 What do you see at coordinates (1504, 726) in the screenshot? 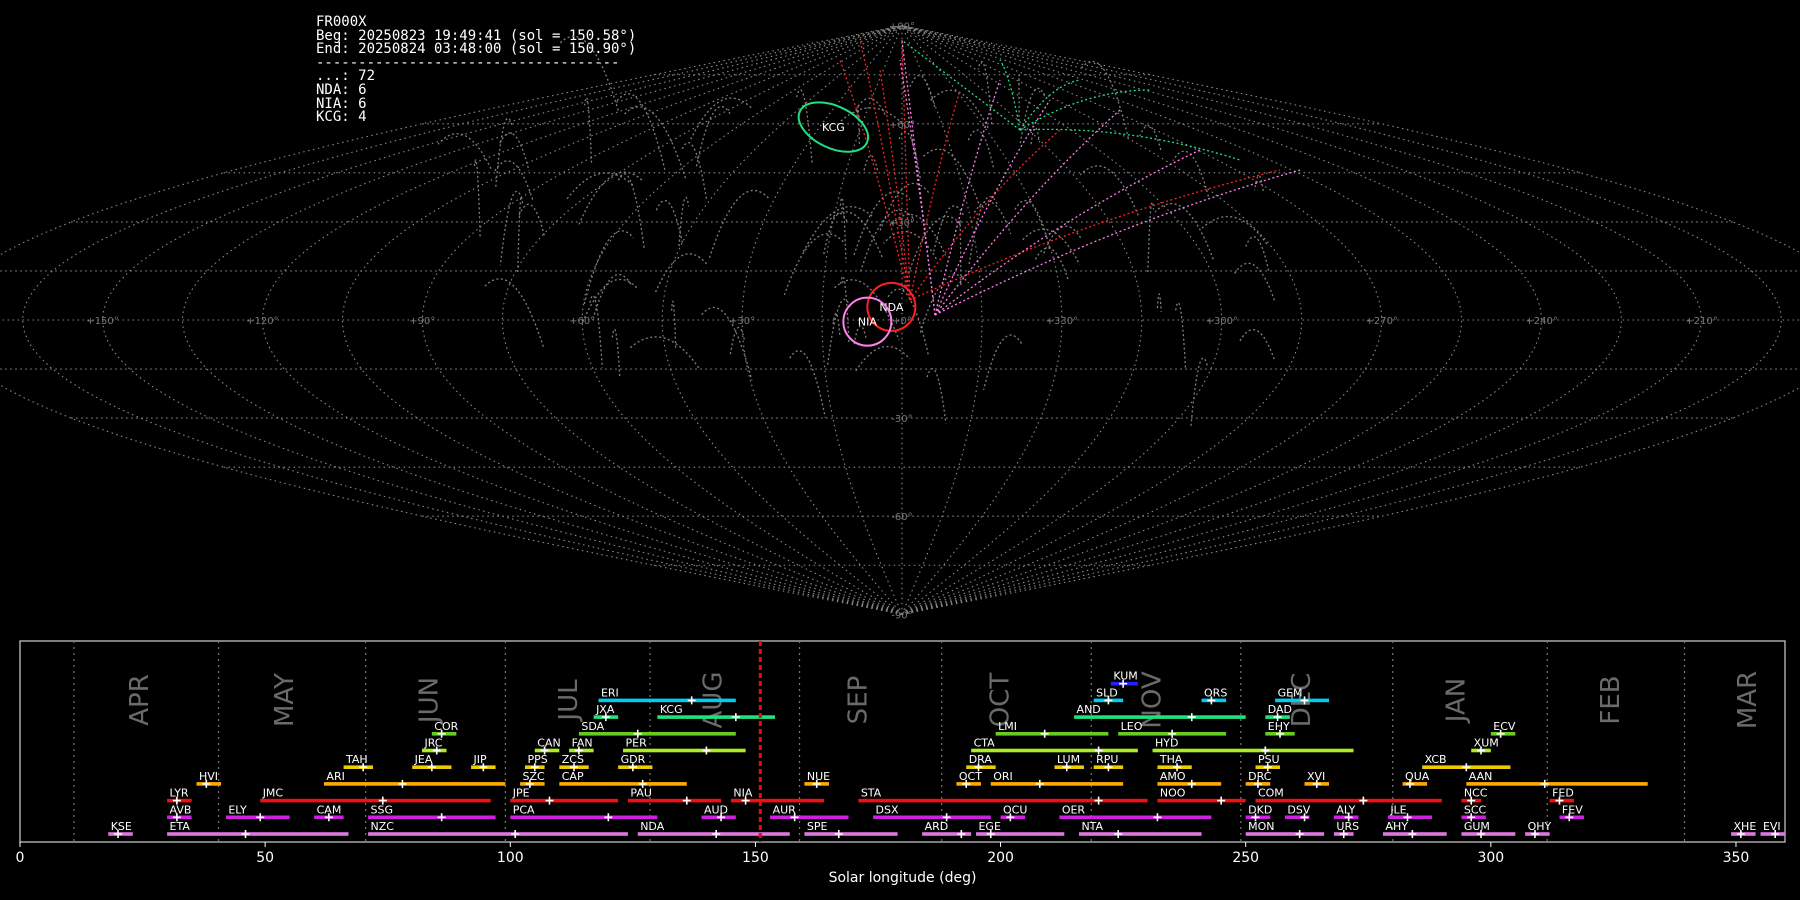
I see `shower-label: ECV` at bounding box center [1504, 726].